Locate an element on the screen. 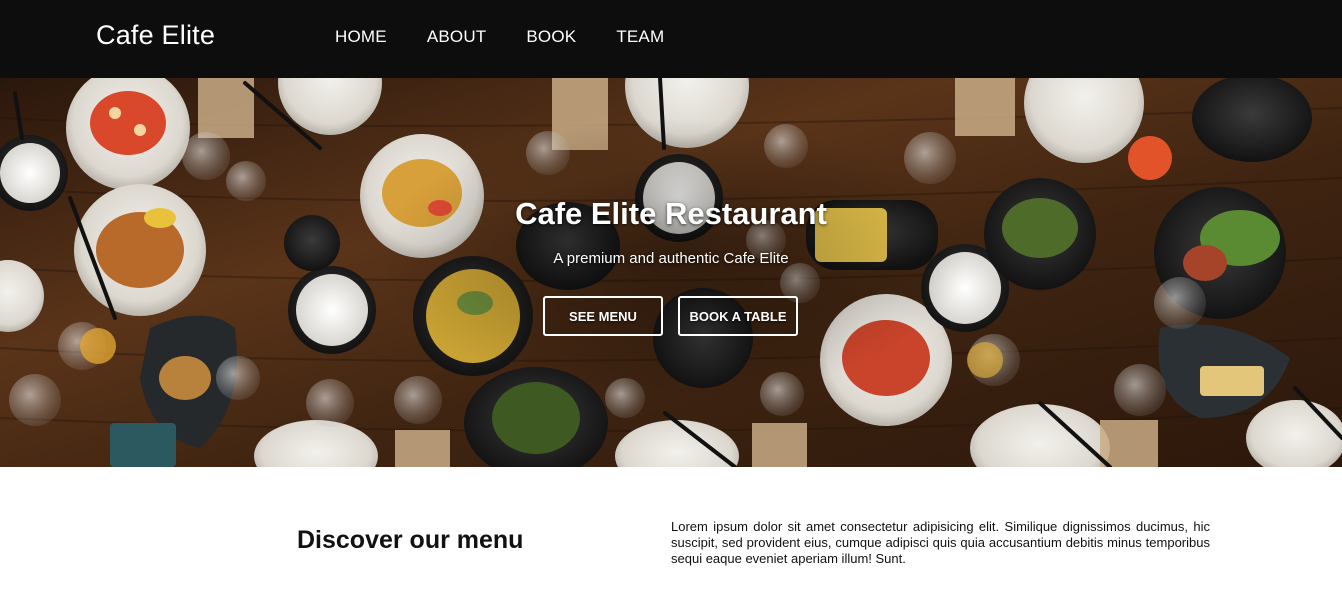 This screenshot has height=611, width=1342. discover-title: Discover our menu is located at coordinates (410, 540).